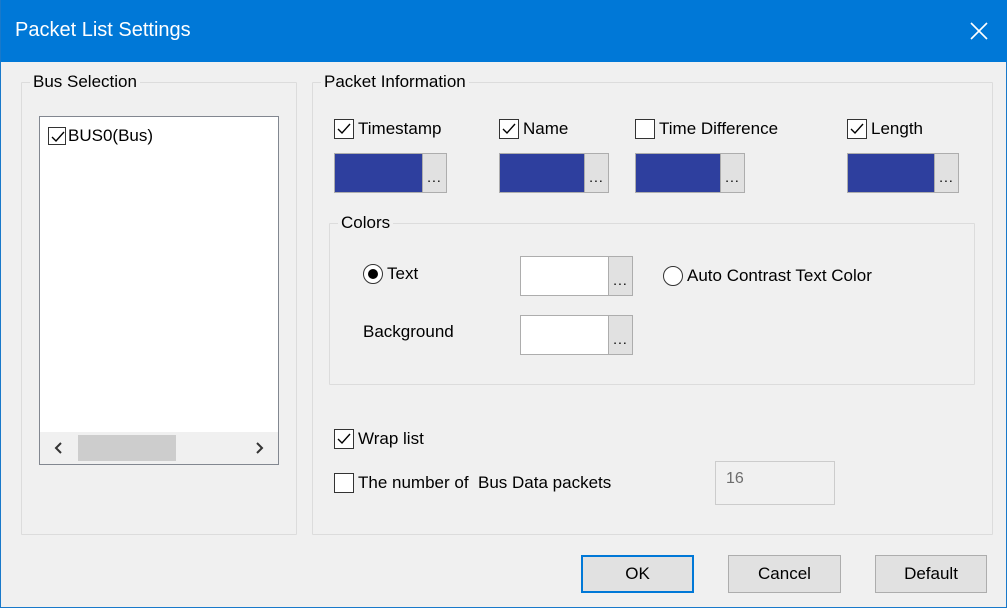 The image size is (1007, 608). What do you see at coordinates (897, 128) in the screenshot?
I see `length-label: Length` at bounding box center [897, 128].